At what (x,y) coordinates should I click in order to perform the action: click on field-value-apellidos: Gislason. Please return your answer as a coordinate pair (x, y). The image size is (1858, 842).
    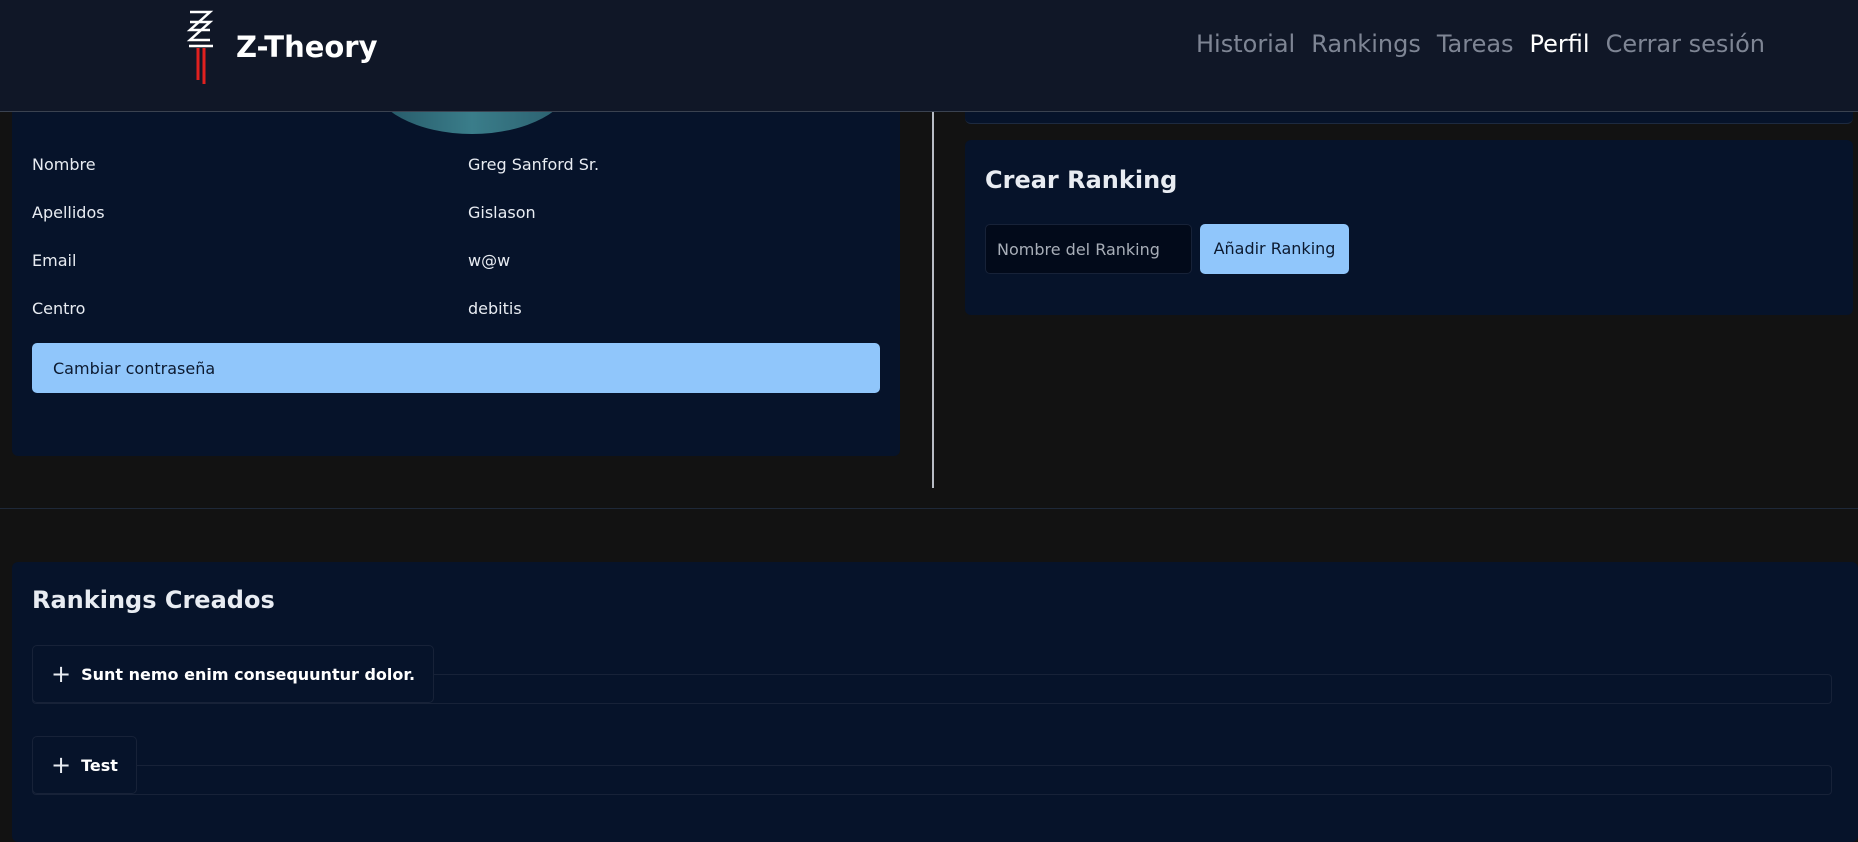
    Looking at the image, I should click on (502, 212).